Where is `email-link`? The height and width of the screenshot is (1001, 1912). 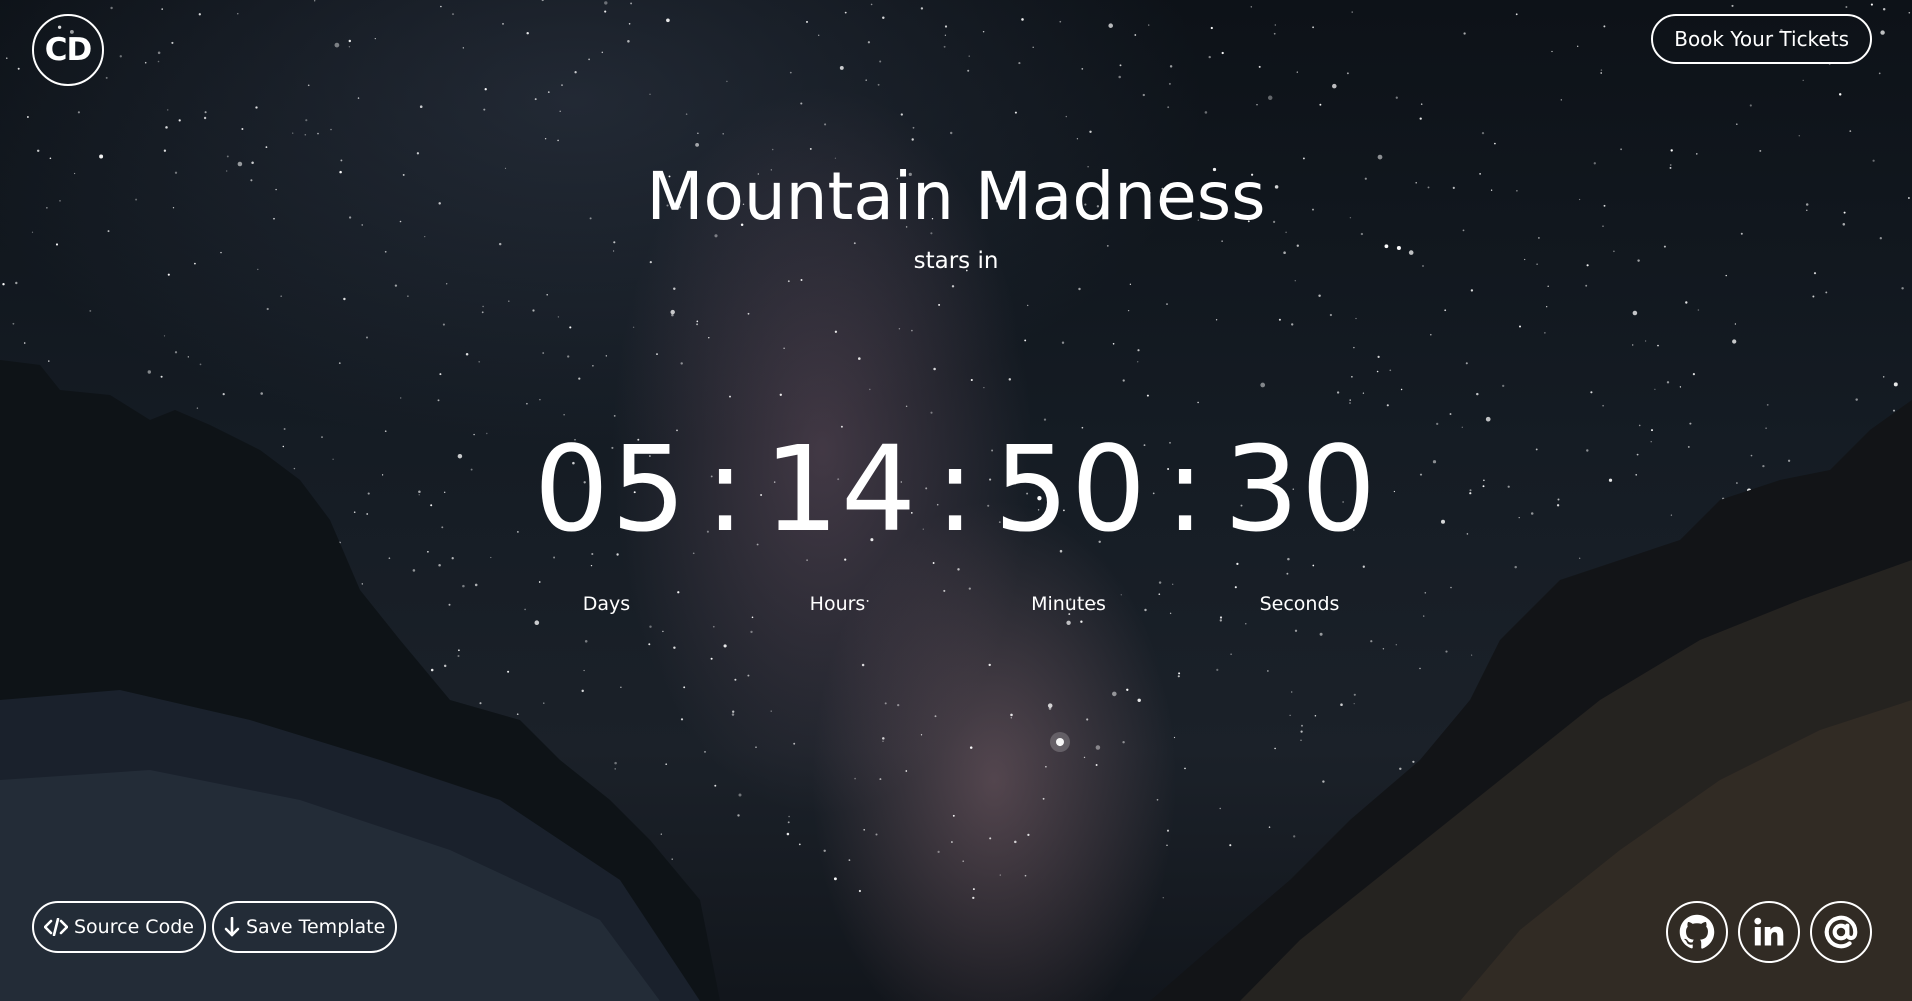
email-link is located at coordinates (1841, 932).